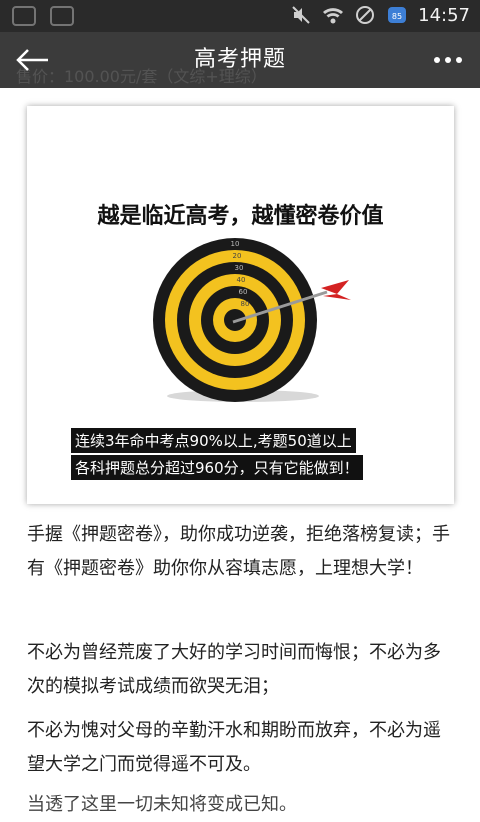 The width and height of the screenshot is (480, 822). I want to click on notification-icon: 85, so click(397, 15).